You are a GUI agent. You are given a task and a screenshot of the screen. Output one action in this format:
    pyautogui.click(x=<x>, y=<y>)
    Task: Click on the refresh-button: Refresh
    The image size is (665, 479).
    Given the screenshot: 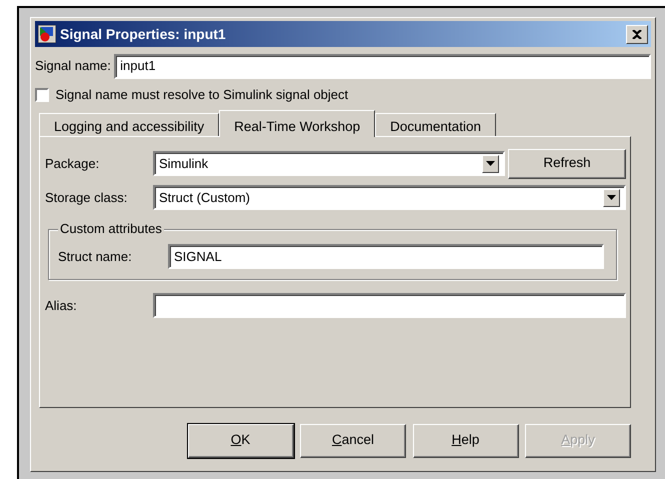 What is the action you would take?
    pyautogui.click(x=567, y=163)
    